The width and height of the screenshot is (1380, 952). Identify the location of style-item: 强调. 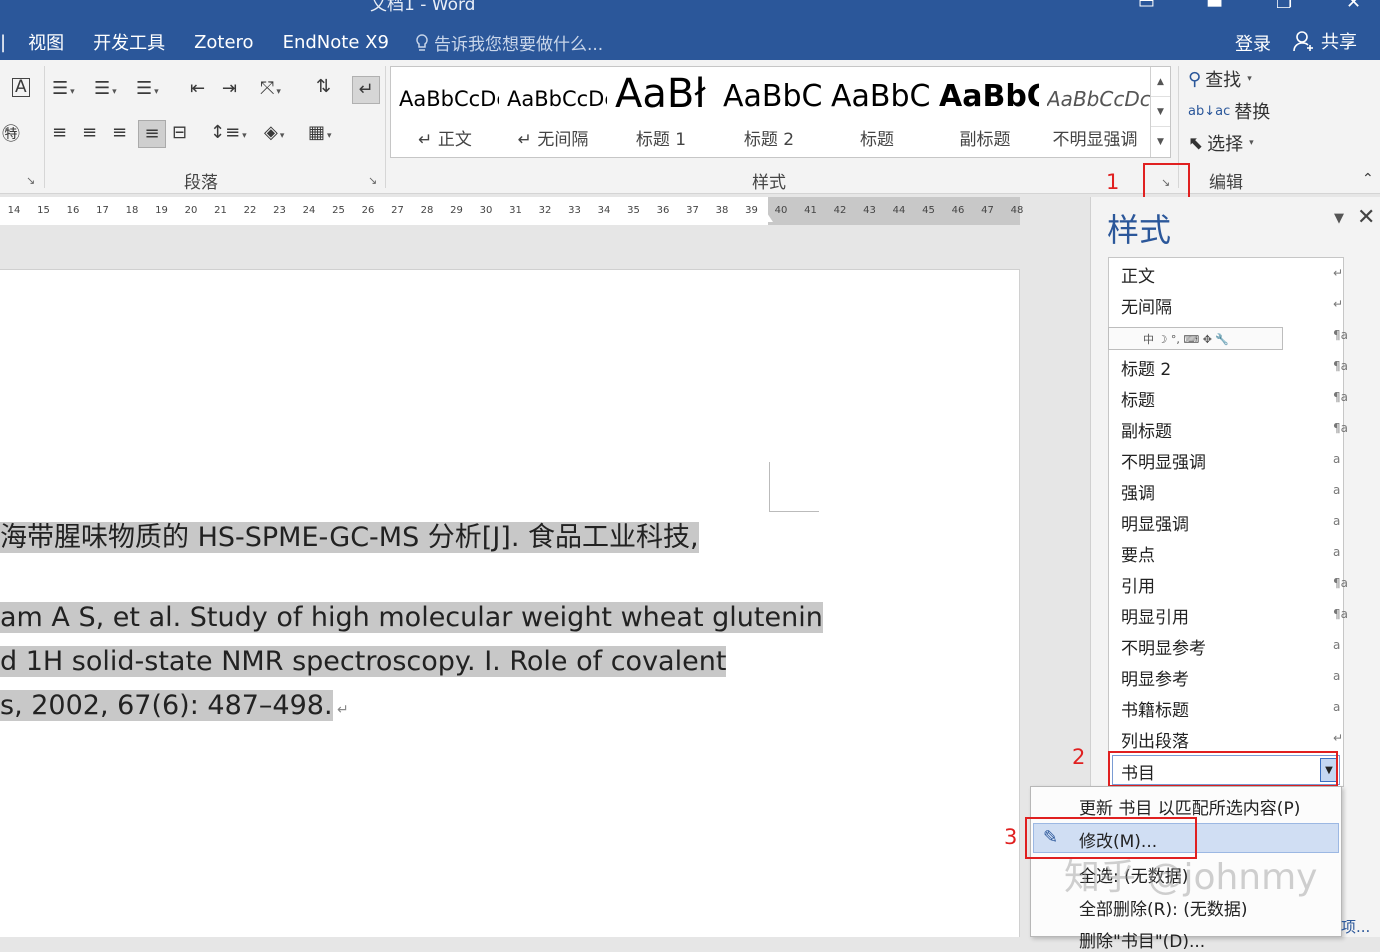
(1138, 491).